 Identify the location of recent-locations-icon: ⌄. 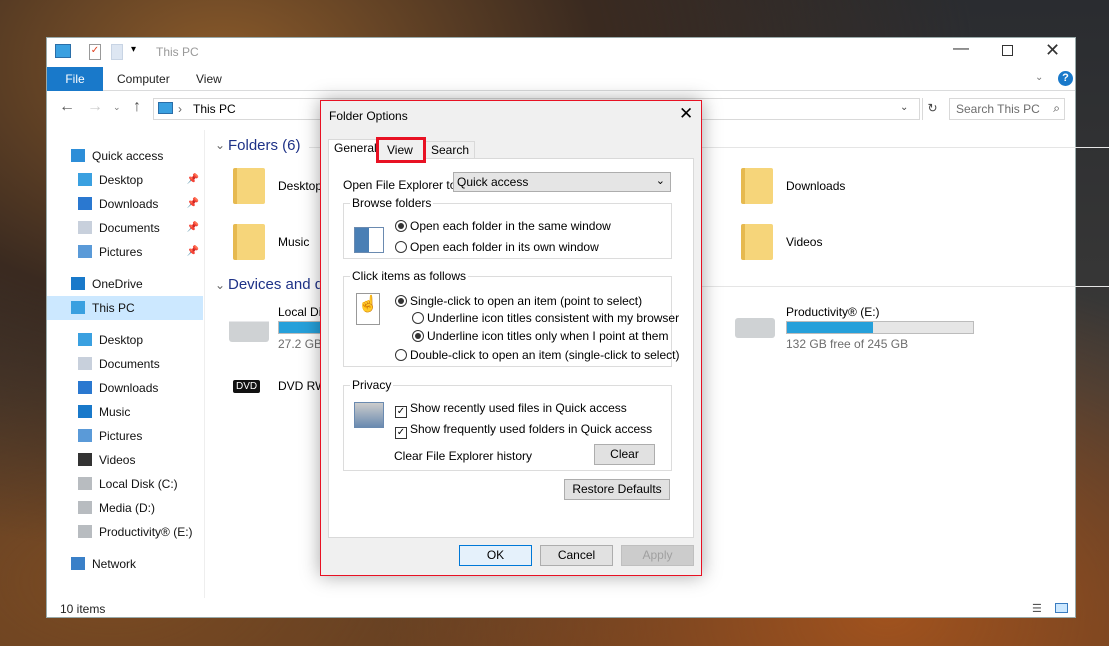
(117, 107).